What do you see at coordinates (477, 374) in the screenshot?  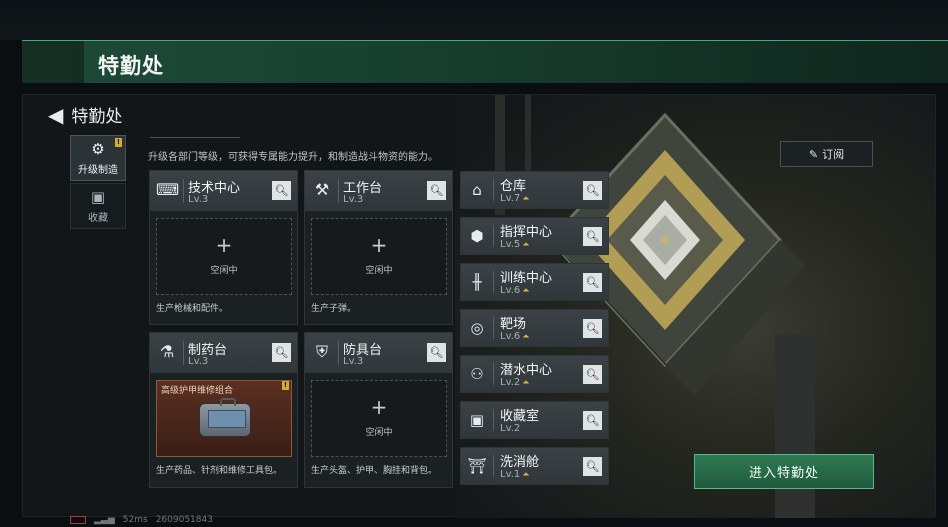 I see `diving-icon: ⚇` at bounding box center [477, 374].